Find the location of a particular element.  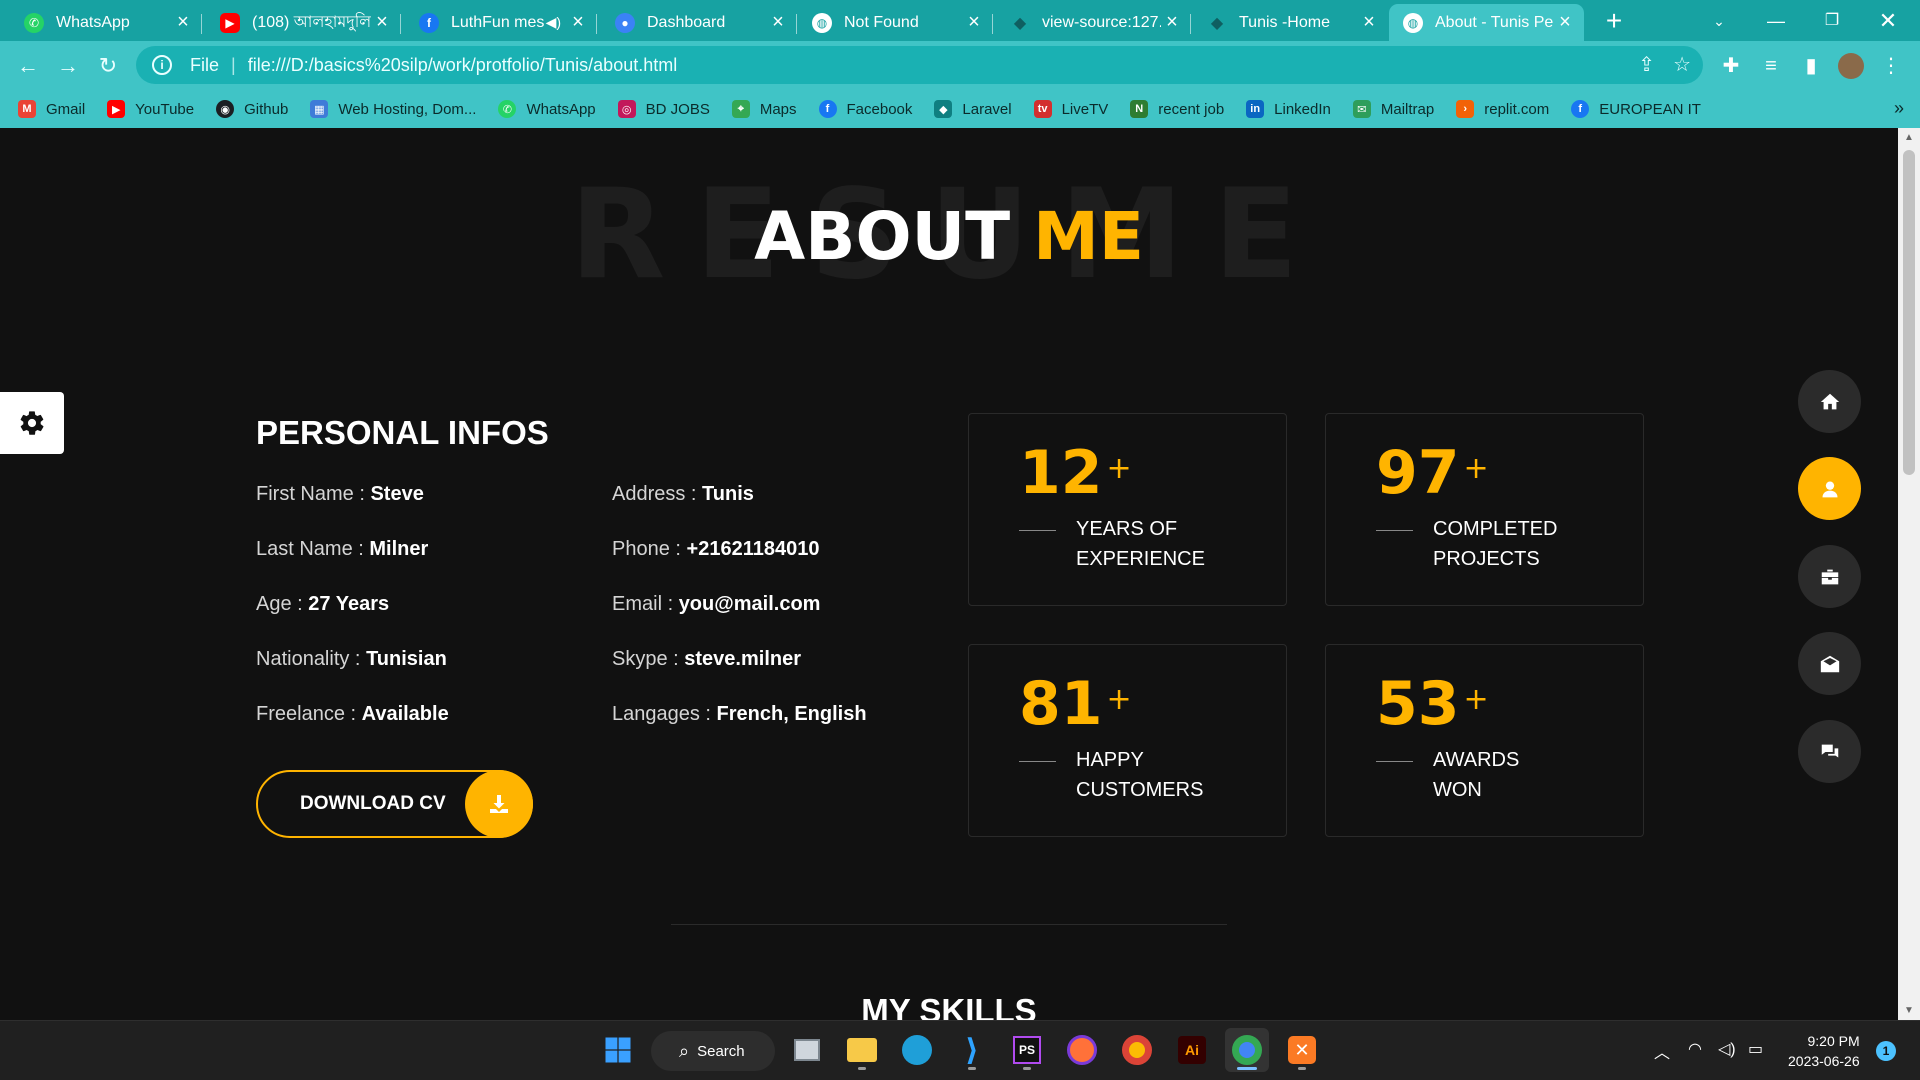

bookmark-youtube: ▶ YouTube is located at coordinates (150, 109).